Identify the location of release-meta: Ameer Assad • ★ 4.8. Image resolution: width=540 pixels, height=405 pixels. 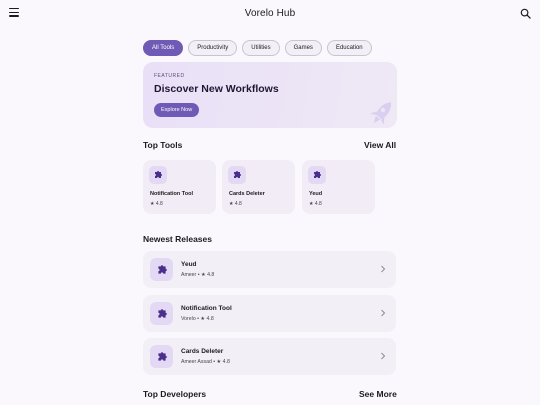
(205, 362).